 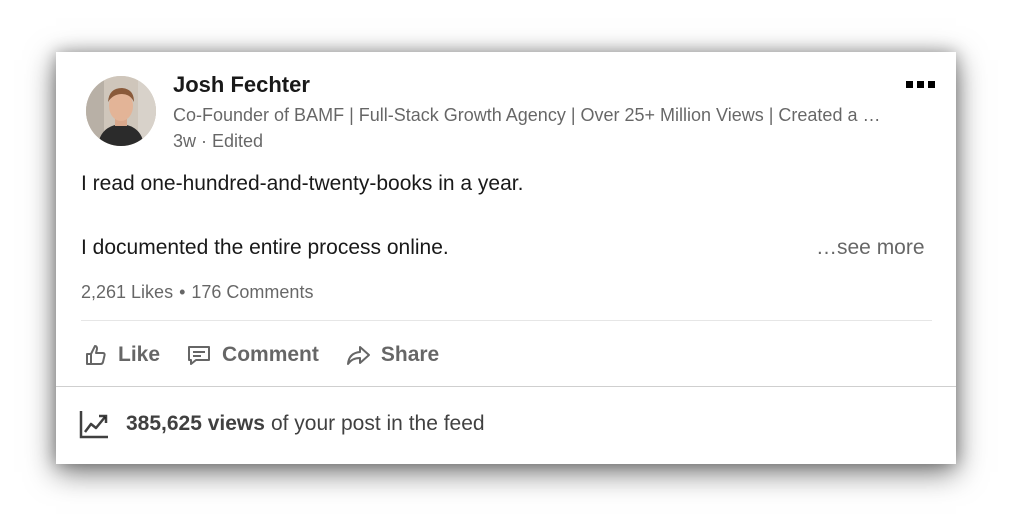 What do you see at coordinates (377, 423) in the screenshot?
I see `views-suffix: of your post in the feed` at bounding box center [377, 423].